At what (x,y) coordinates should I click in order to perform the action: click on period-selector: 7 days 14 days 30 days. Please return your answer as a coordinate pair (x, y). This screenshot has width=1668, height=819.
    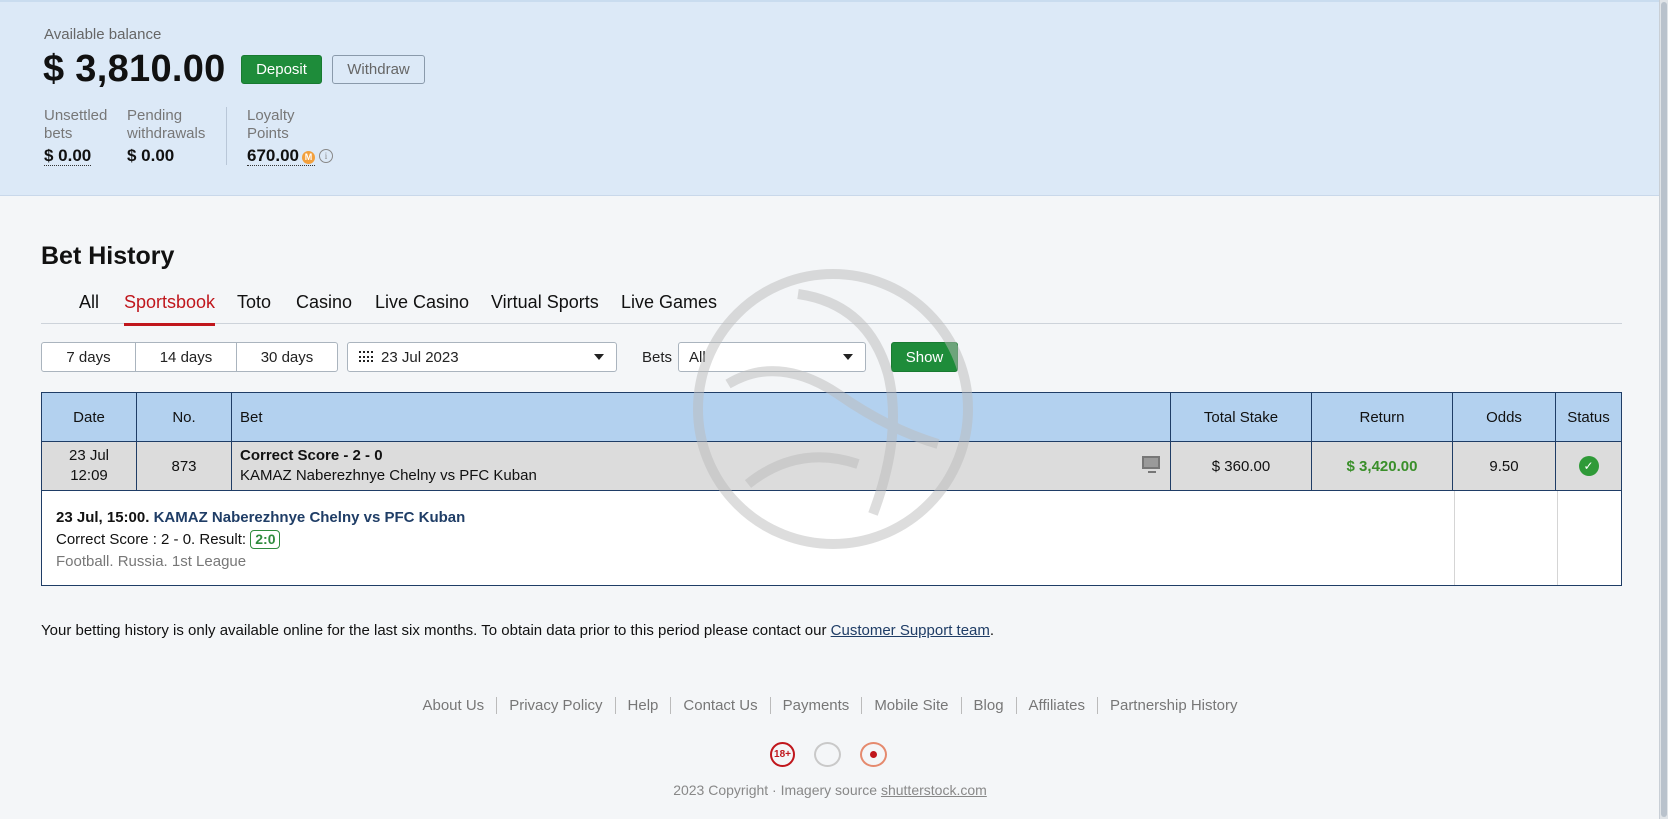
    Looking at the image, I should click on (189, 357).